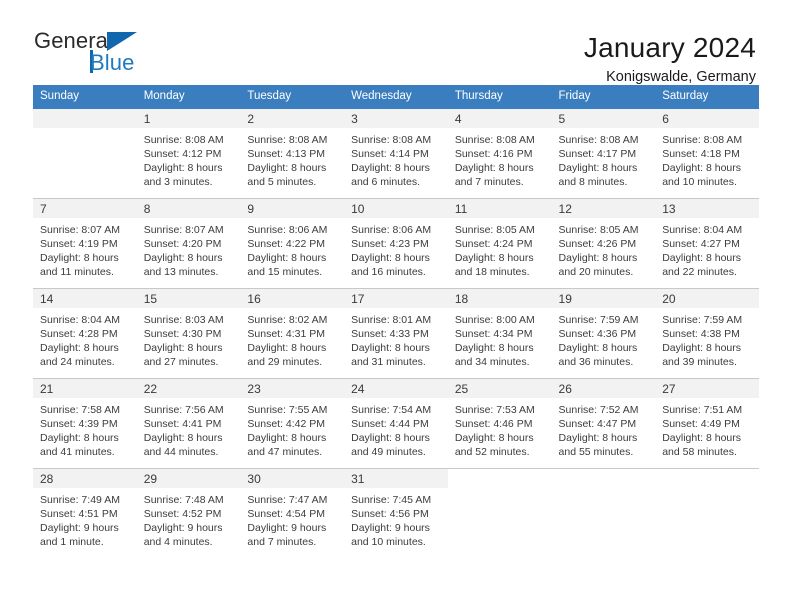 The width and height of the screenshot is (792, 612). What do you see at coordinates (597, 334) in the screenshot?
I see `sunset-text: Sunset: 4:36 PM` at bounding box center [597, 334].